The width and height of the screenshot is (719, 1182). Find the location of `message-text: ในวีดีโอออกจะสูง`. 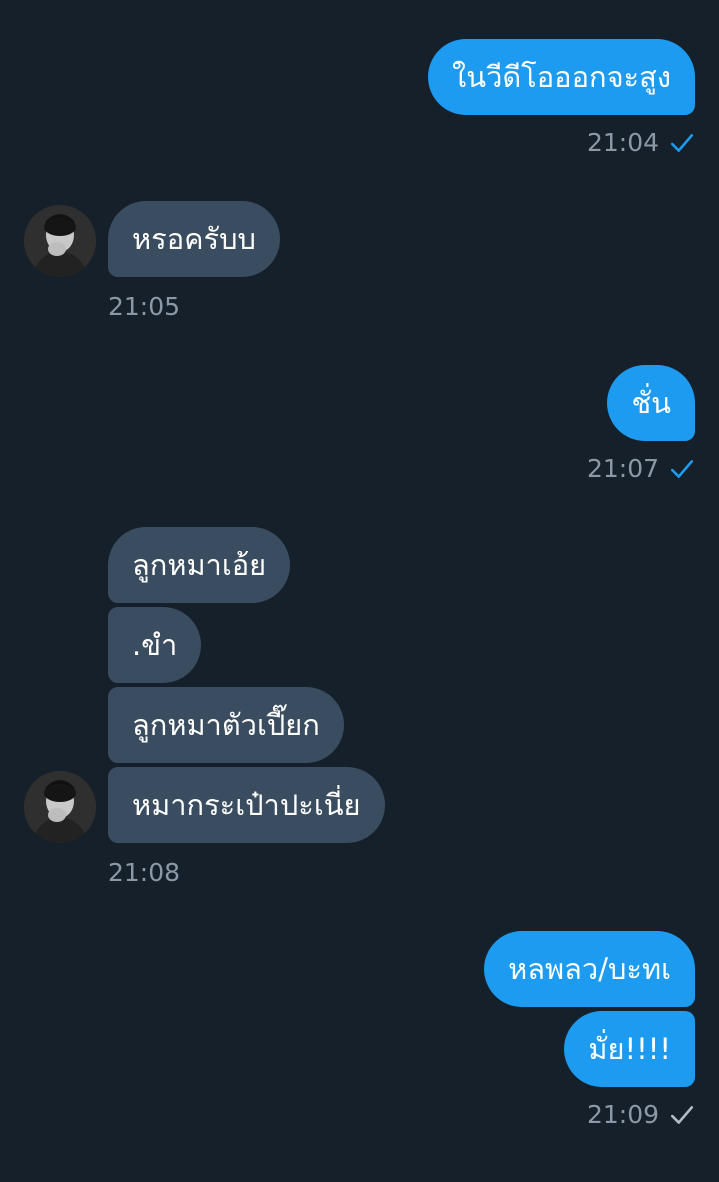

message-text: ในวีดีโอออกจะสูง is located at coordinates (561, 77).